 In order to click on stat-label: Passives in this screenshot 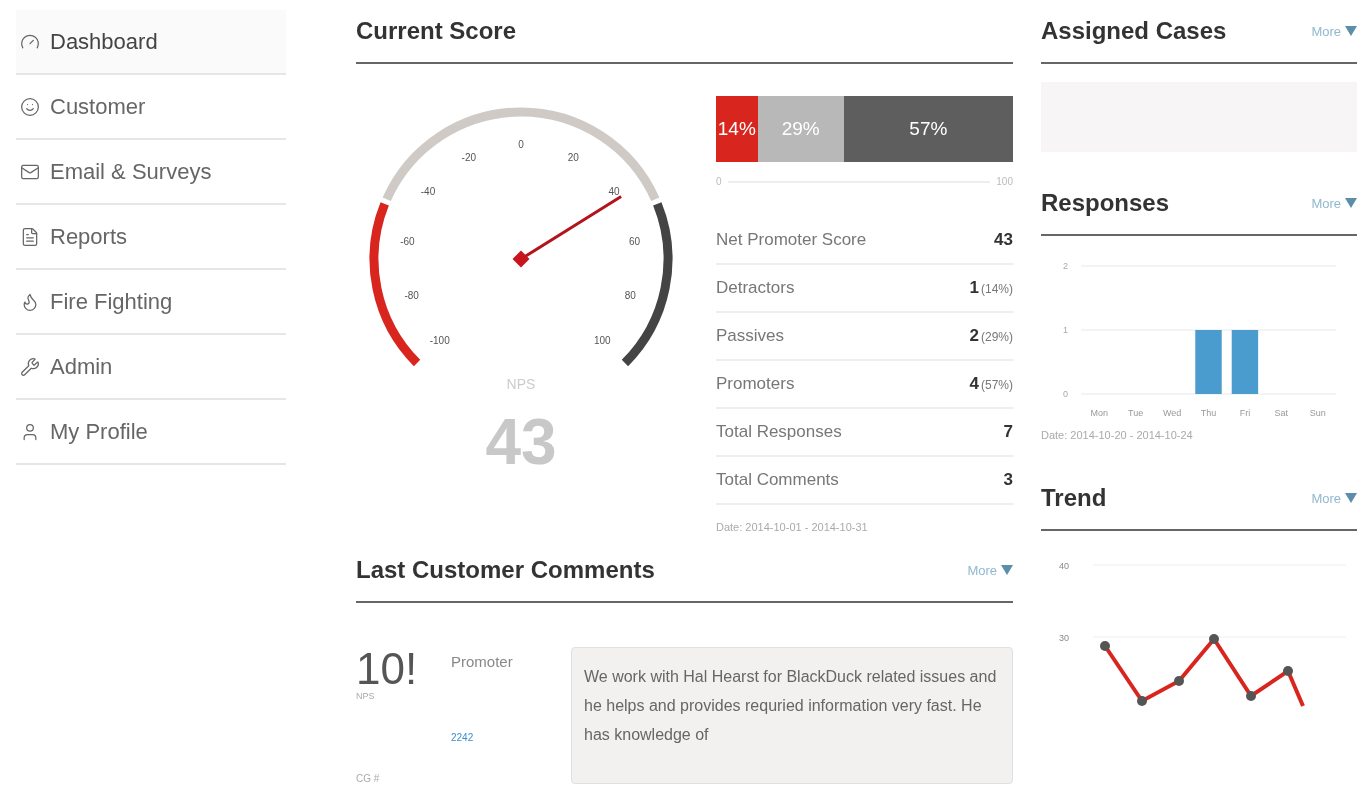, I will do `click(750, 336)`.